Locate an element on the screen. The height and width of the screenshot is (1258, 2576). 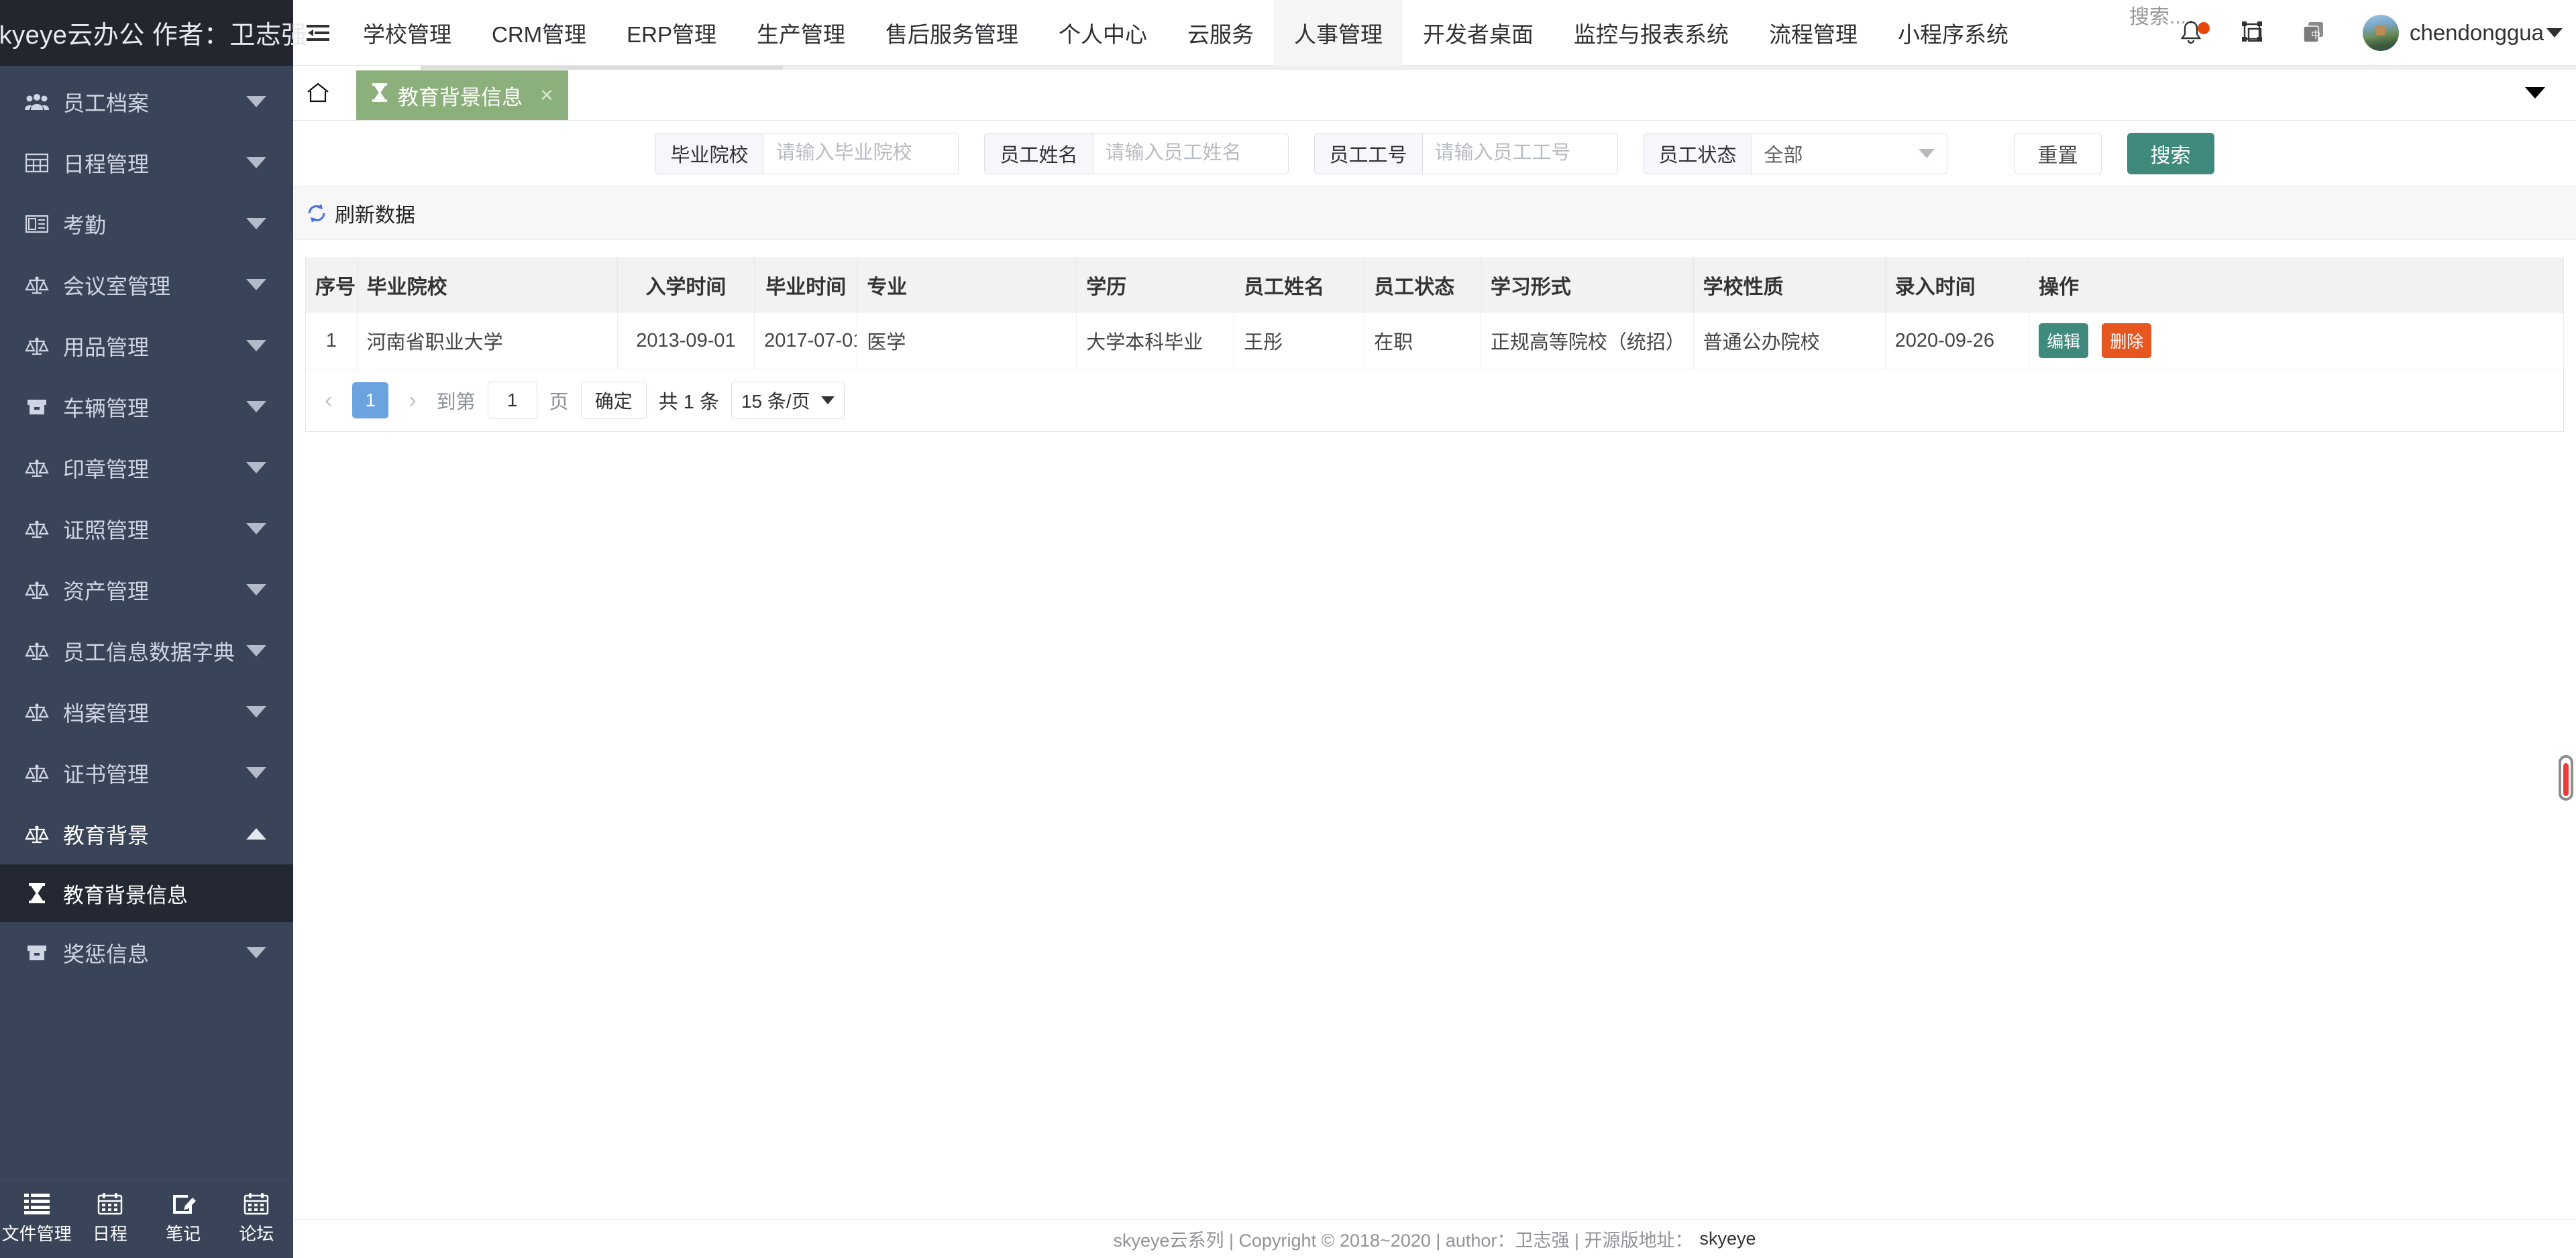
topnav-item-1: CRM管理 is located at coordinates (539, 33).